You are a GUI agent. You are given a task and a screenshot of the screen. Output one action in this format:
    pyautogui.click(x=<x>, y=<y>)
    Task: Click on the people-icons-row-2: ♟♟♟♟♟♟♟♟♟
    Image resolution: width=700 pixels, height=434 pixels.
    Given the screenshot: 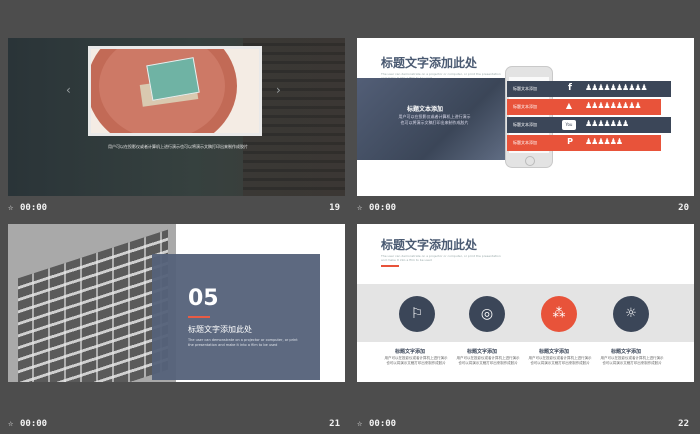 What is the action you would take?
    pyautogui.click(x=613, y=105)
    